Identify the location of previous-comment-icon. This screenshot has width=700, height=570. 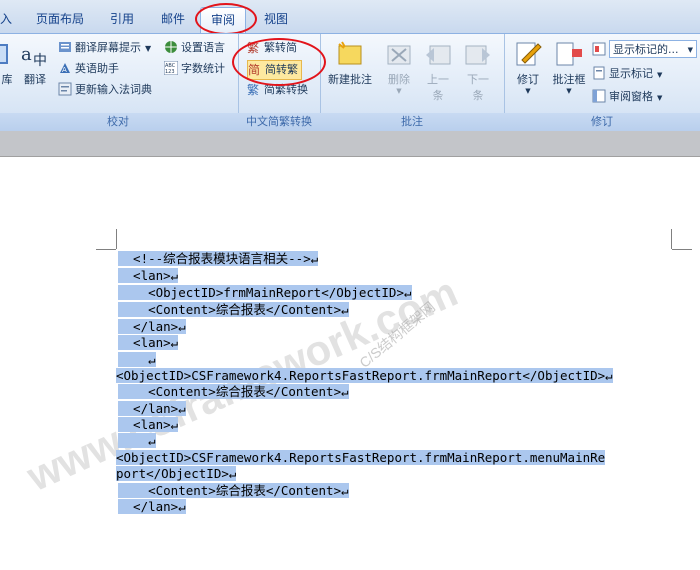
(438, 54).